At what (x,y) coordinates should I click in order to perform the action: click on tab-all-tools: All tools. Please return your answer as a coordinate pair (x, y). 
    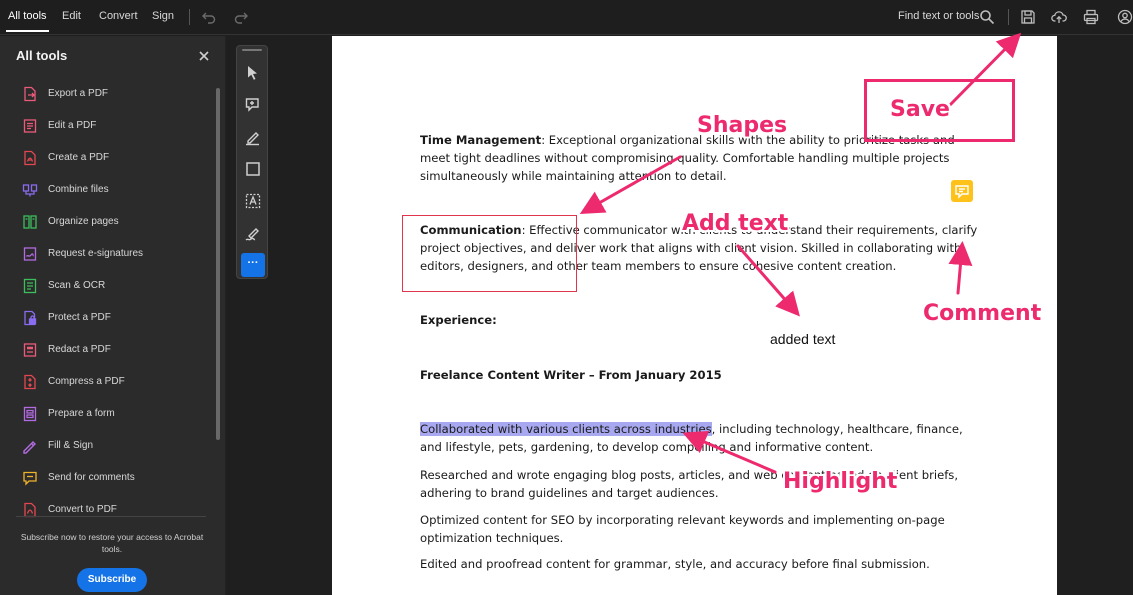
    Looking at the image, I should click on (27, 21).